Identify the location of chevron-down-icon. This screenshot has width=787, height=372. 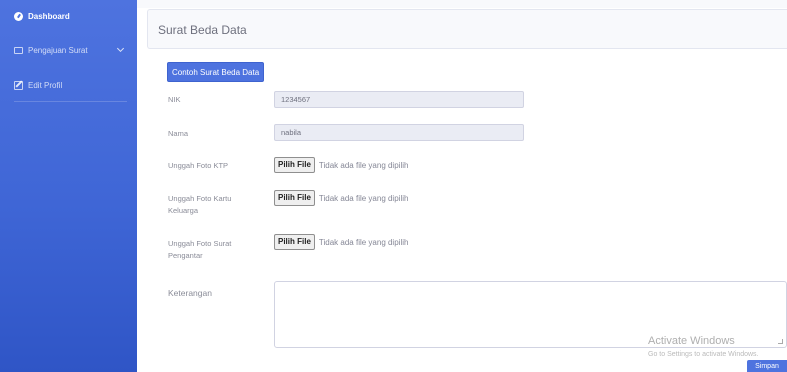
(120, 48).